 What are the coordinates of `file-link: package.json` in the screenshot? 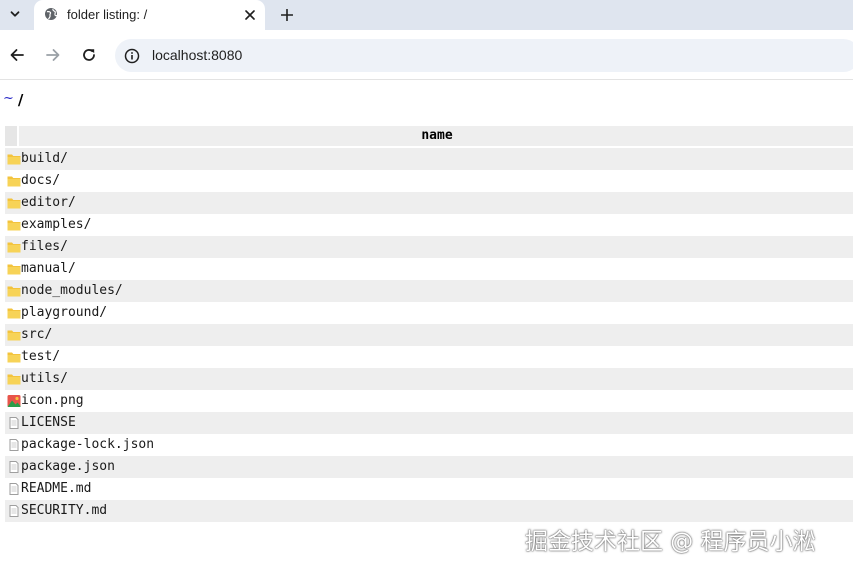 It's located at (68, 466).